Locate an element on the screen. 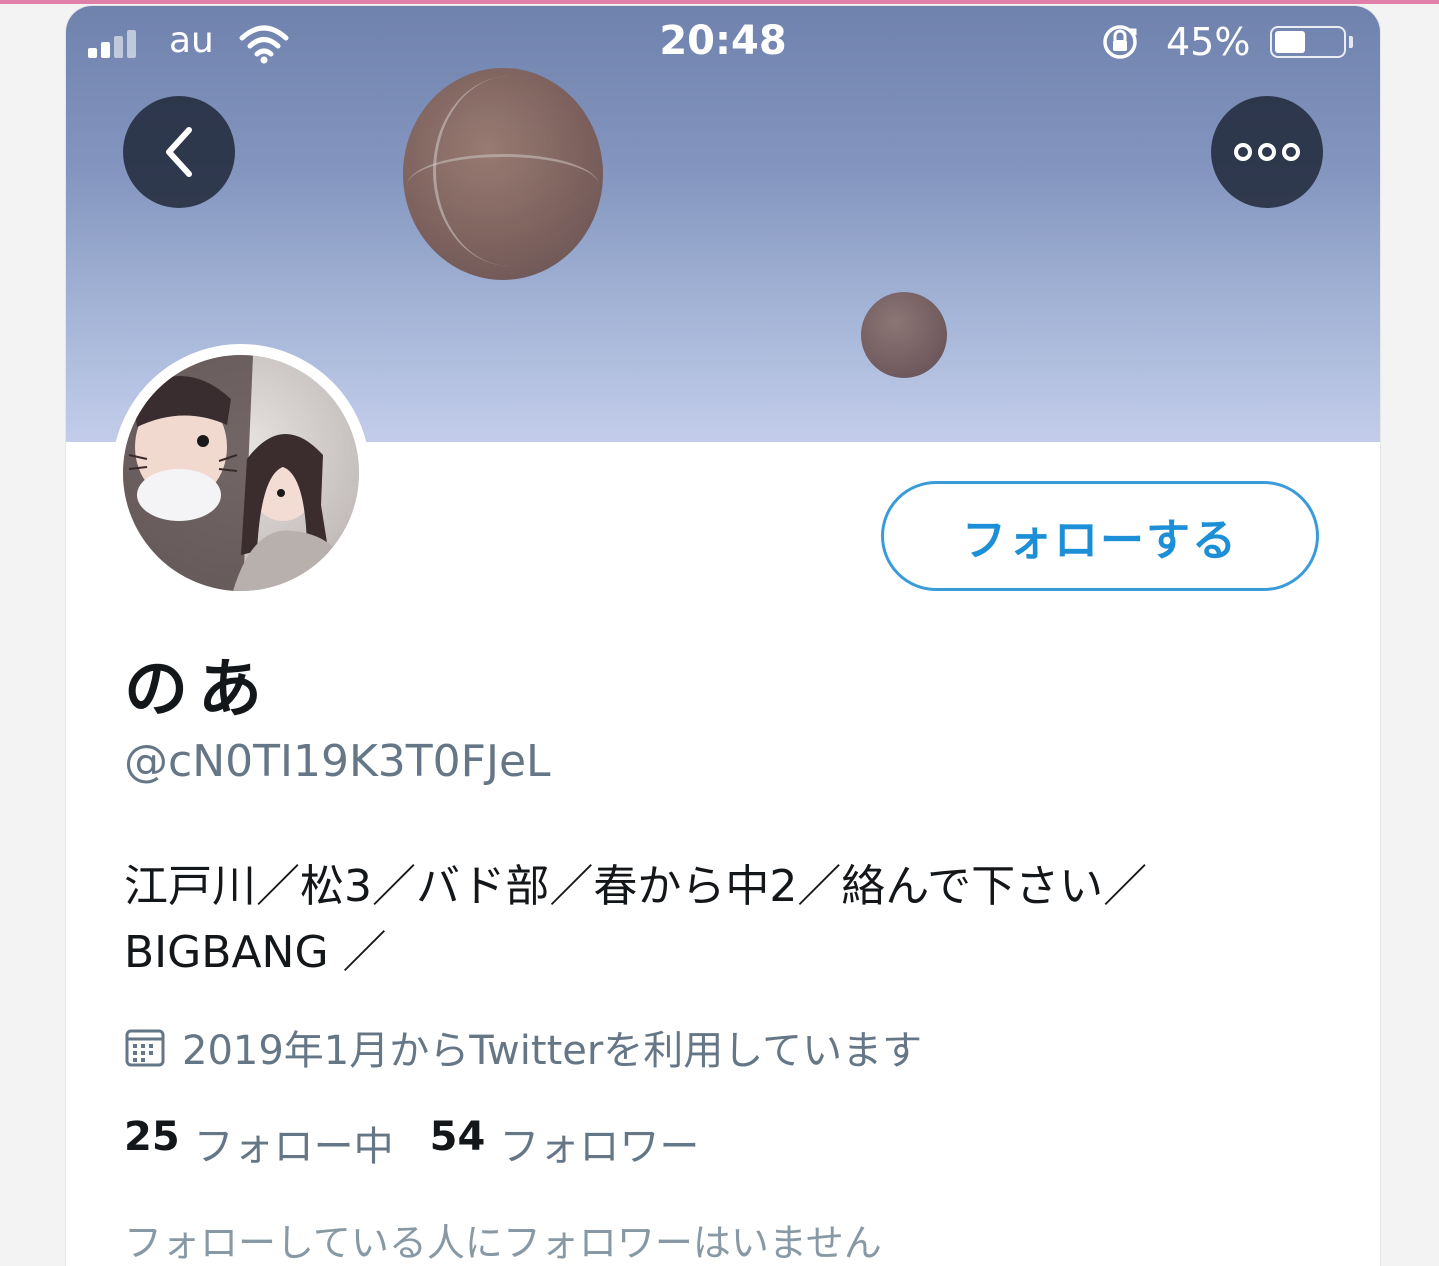 Image resolution: width=1439 pixels, height=1266 pixels. chevron-left-icon is located at coordinates (179, 152).